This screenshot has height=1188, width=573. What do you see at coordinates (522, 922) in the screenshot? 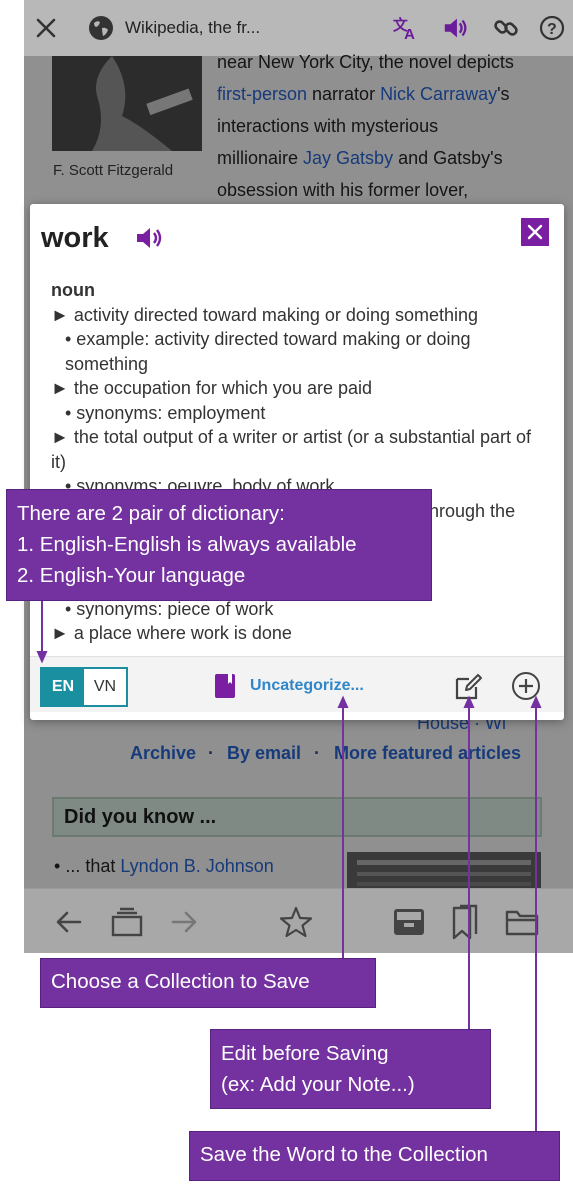
I see `folder-icon` at bounding box center [522, 922].